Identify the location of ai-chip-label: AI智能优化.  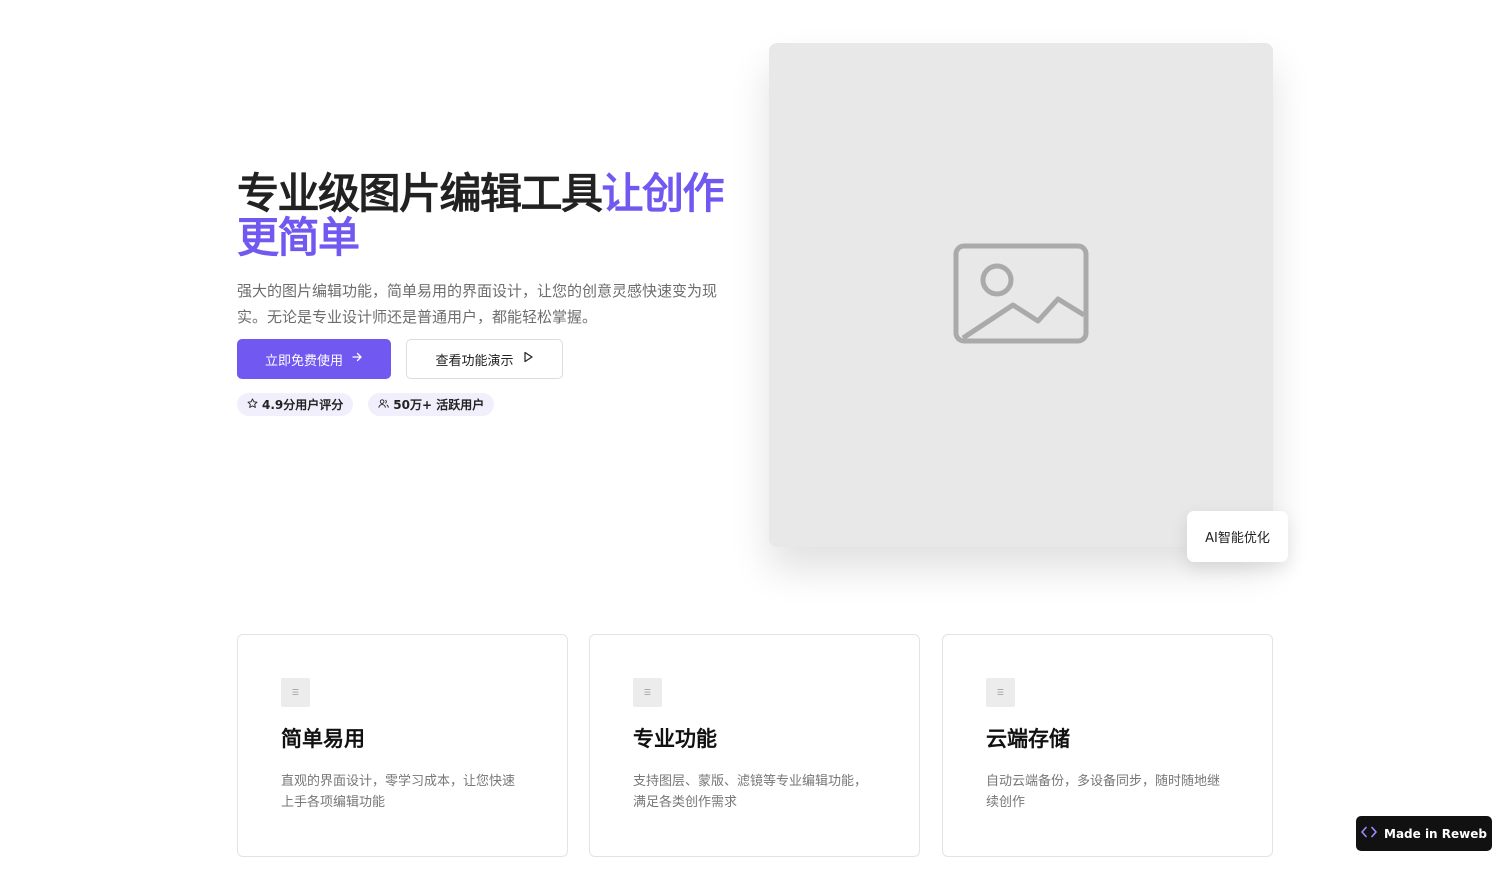
(1237, 538).